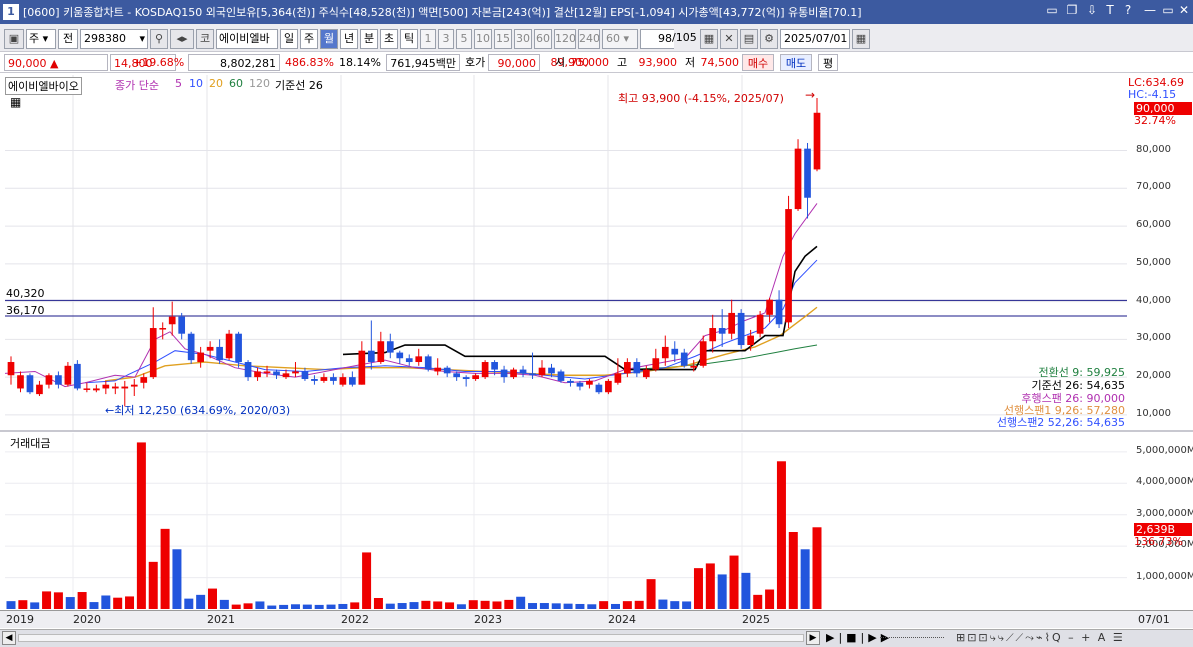  What do you see at coordinates (589, 39) in the screenshot?
I see `minute-240: 240` at bounding box center [589, 39].